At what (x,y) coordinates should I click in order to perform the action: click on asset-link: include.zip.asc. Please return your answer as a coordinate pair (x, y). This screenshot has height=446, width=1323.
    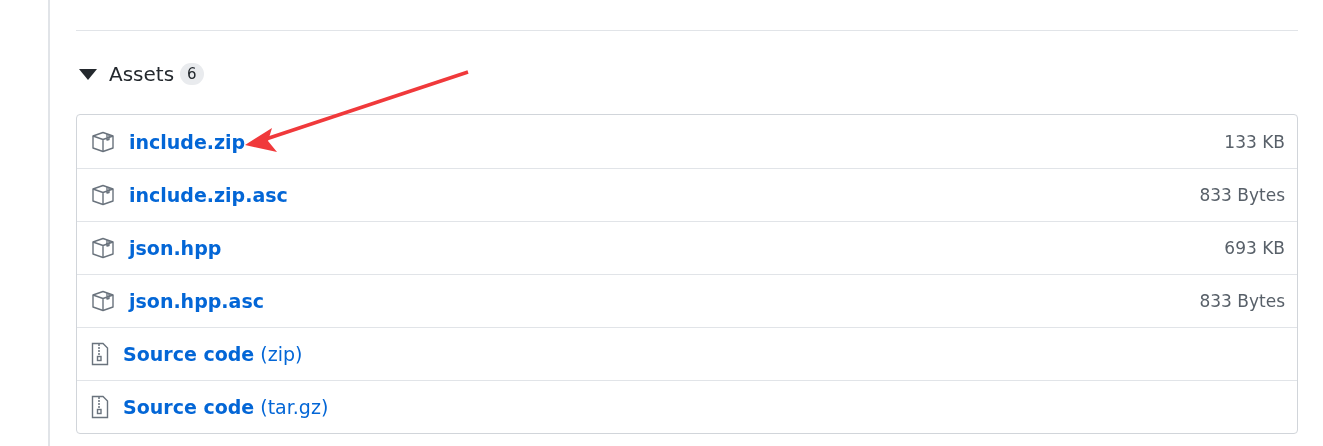
    Looking at the image, I should click on (208, 195).